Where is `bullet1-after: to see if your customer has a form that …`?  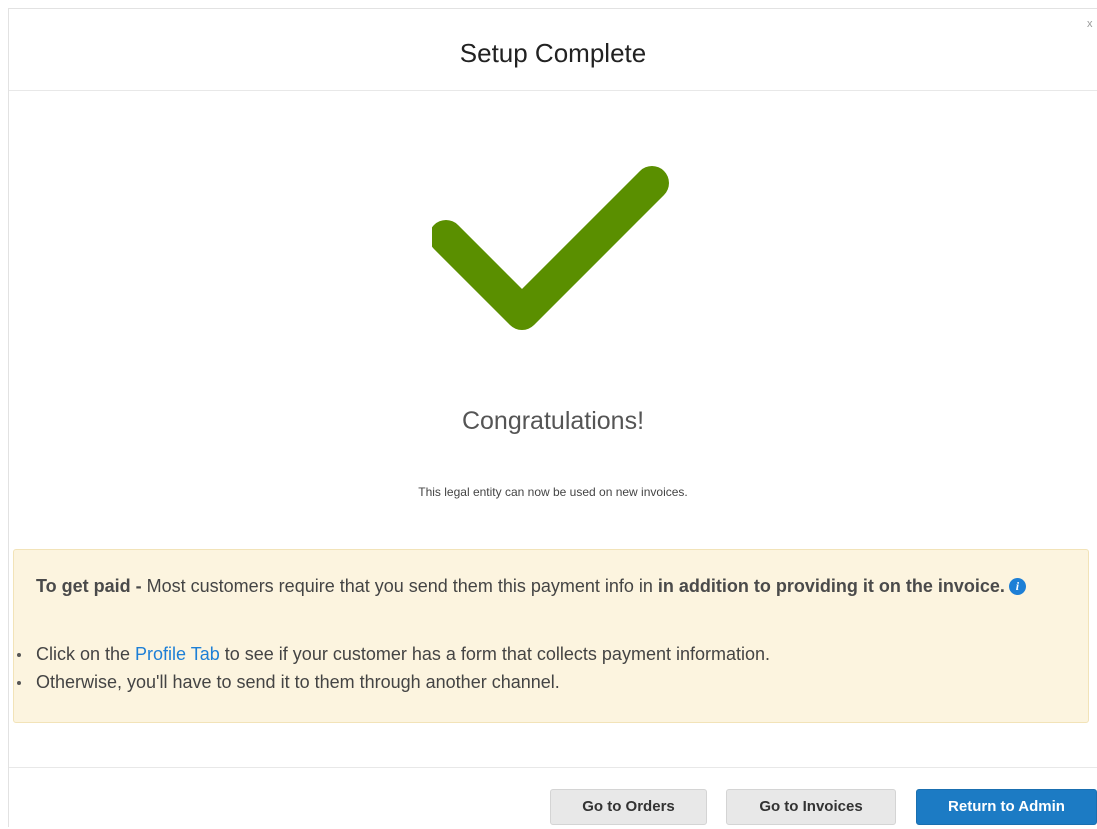 bullet1-after: to see if your customer has a form that … is located at coordinates (495, 654).